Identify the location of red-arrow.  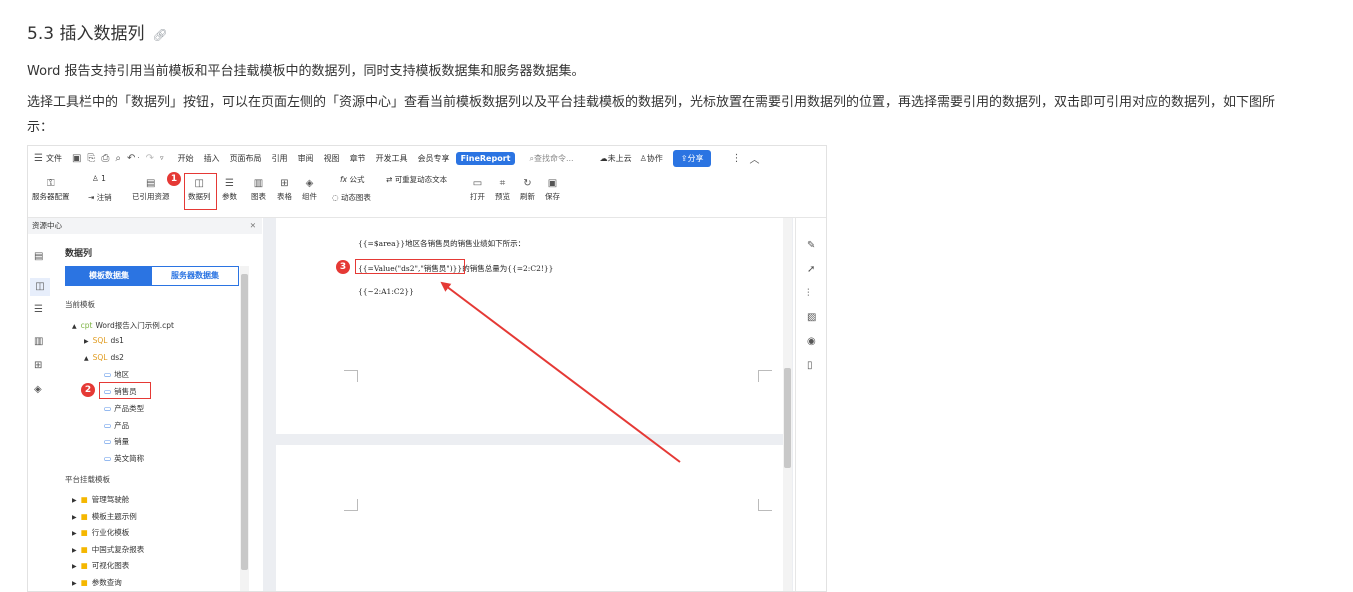
(560, 372).